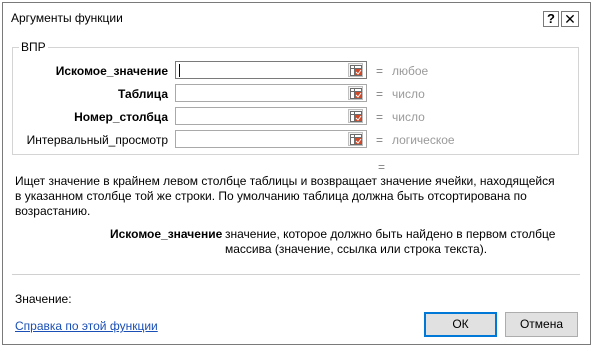 This screenshot has width=597, height=351. Describe the element at coordinates (142, 94) in the screenshot. I see `argument-label: Таблица` at that location.